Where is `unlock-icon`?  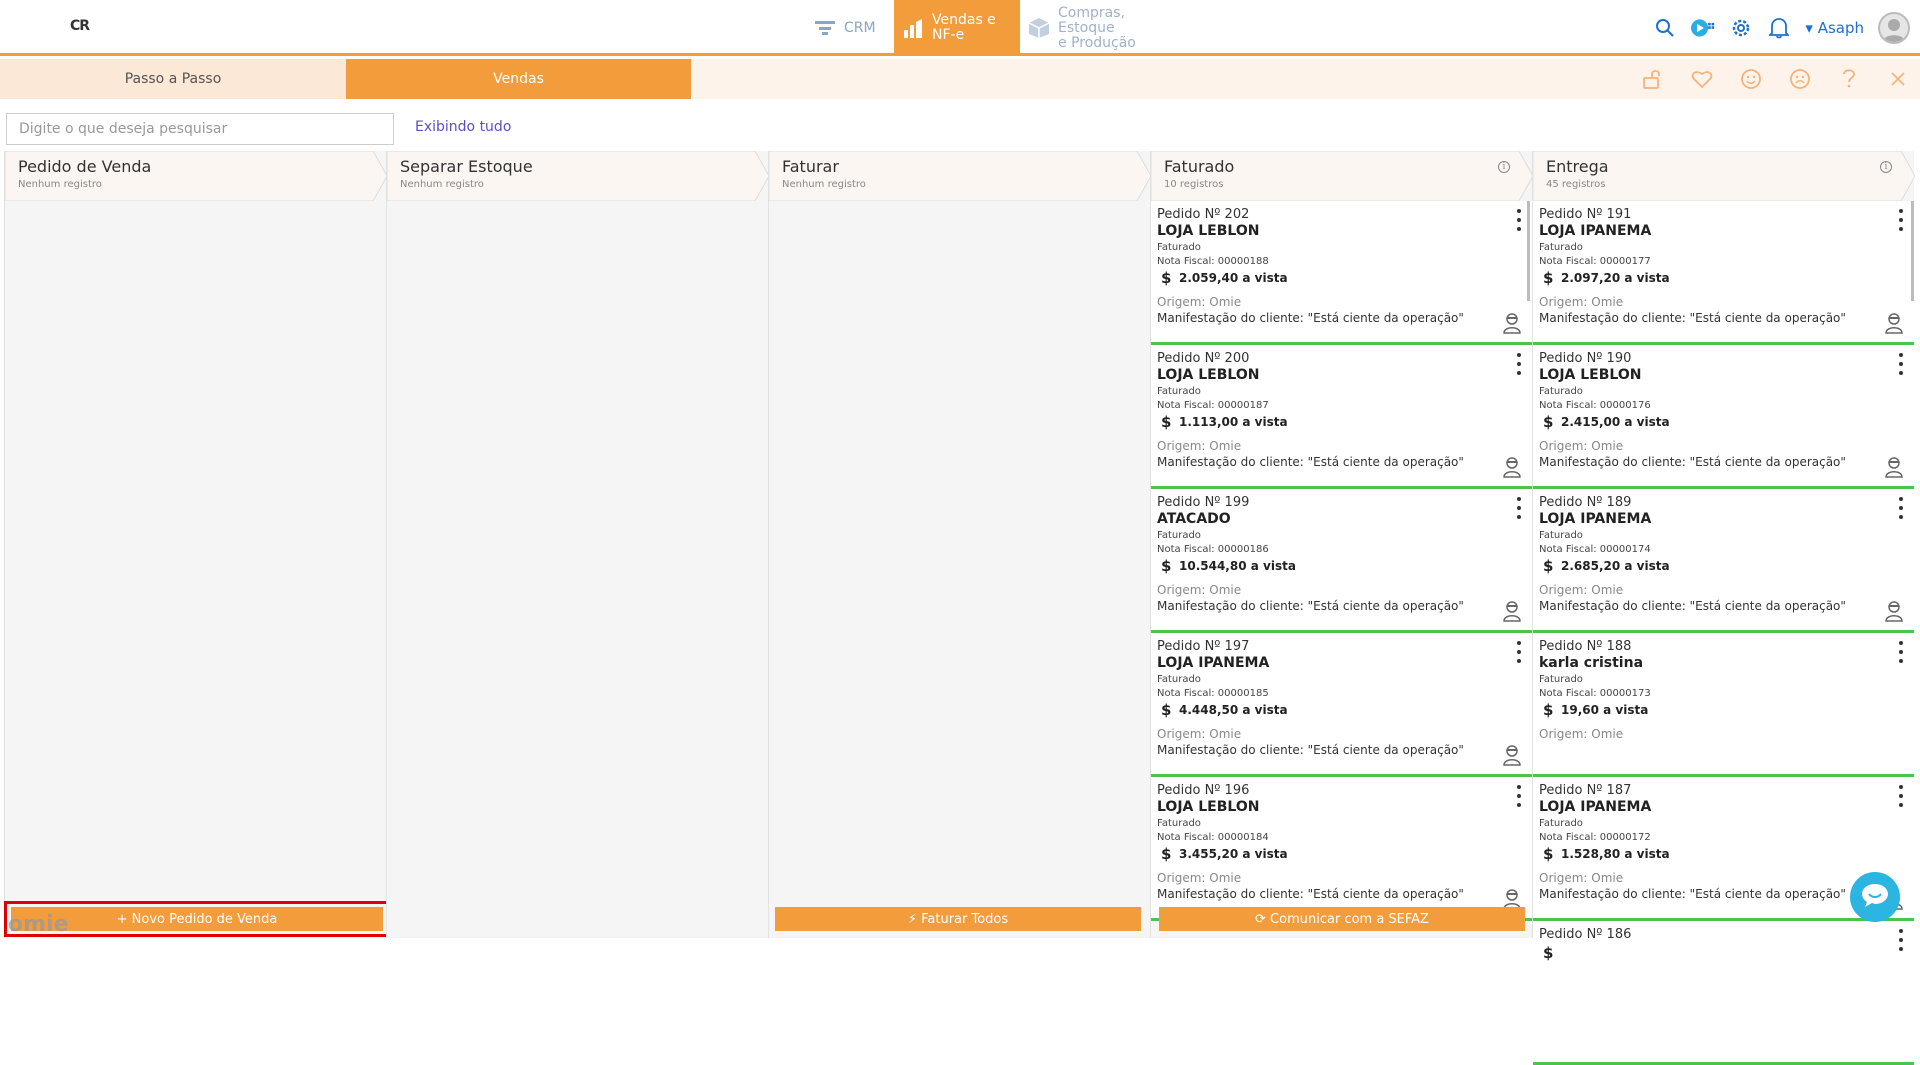 unlock-icon is located at coordinates (1653, 79).